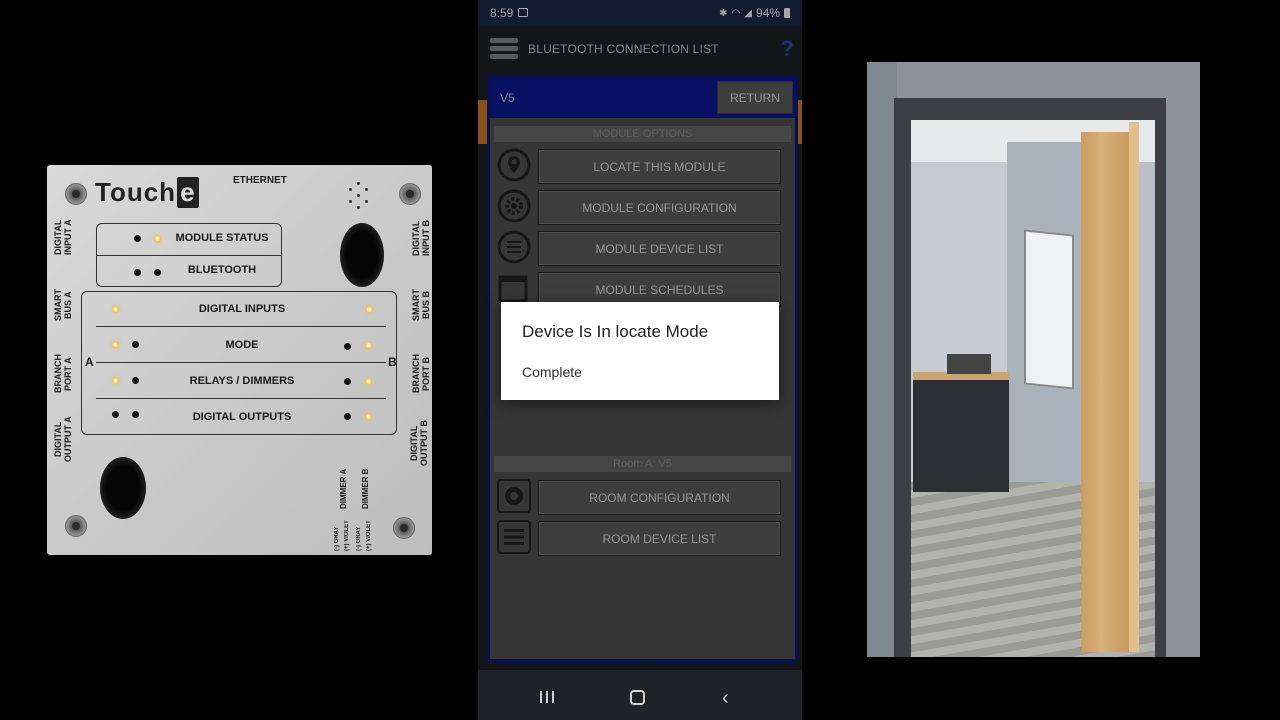 This screenshot has width=1280, height=720. What do you see at coordinates (640, 351) in the screenshot?
I see `locate-mode-dialog: Device Is In locate Mode Complete` at bounding box center [640, 351].